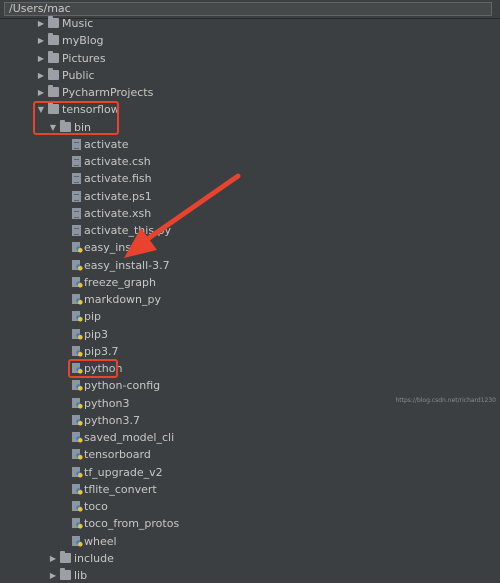 Image resolution: width=500 pixels, height=583 pixels. What do you see at coordinates (123, 472) in the screenshot?
I see `tree-item-label: tf_upgrade_v2` at bounding box center [123, 472].